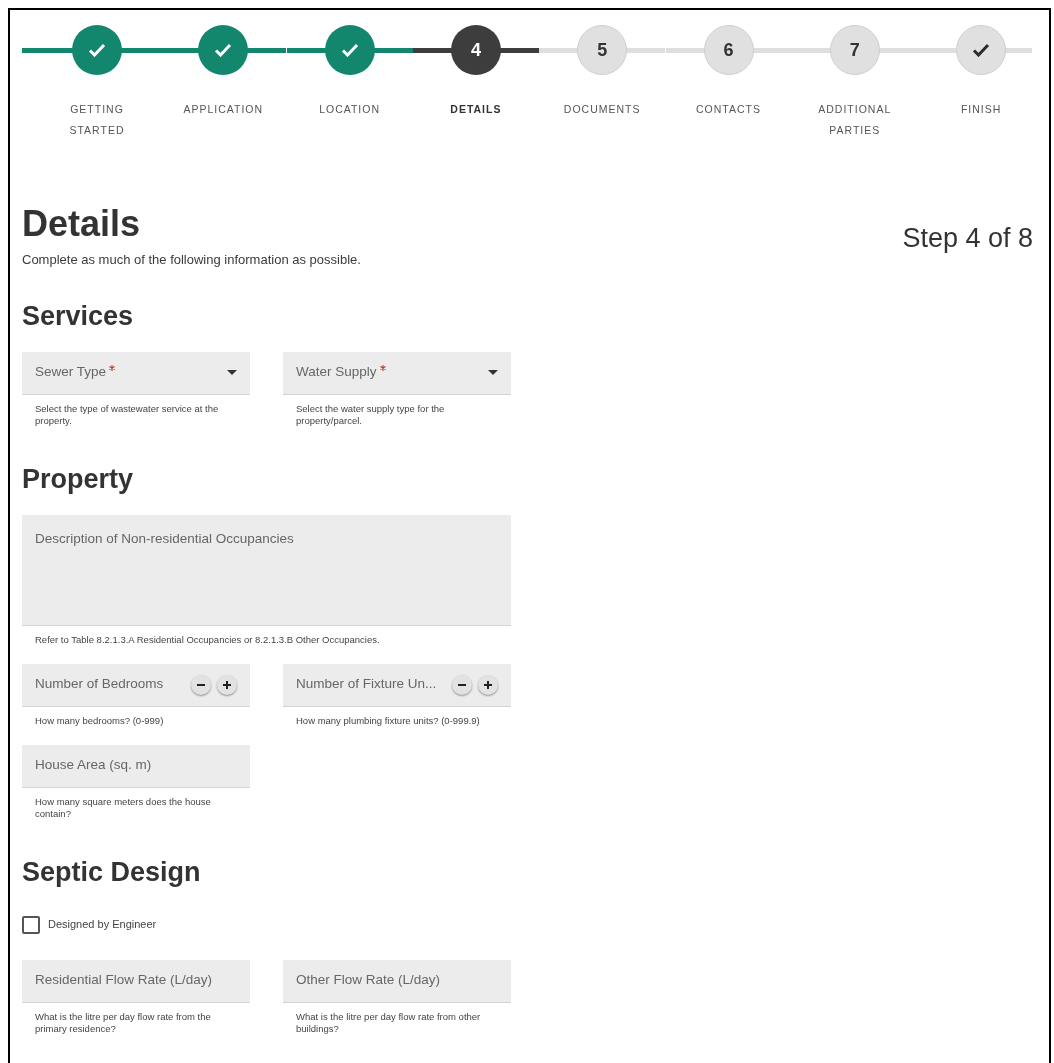 This screenshot has height=1063, width=1054. Describe the element at coordinates (967, 238) in the screenshot. I see `step-indicator: Step 4 of 8` at that location.